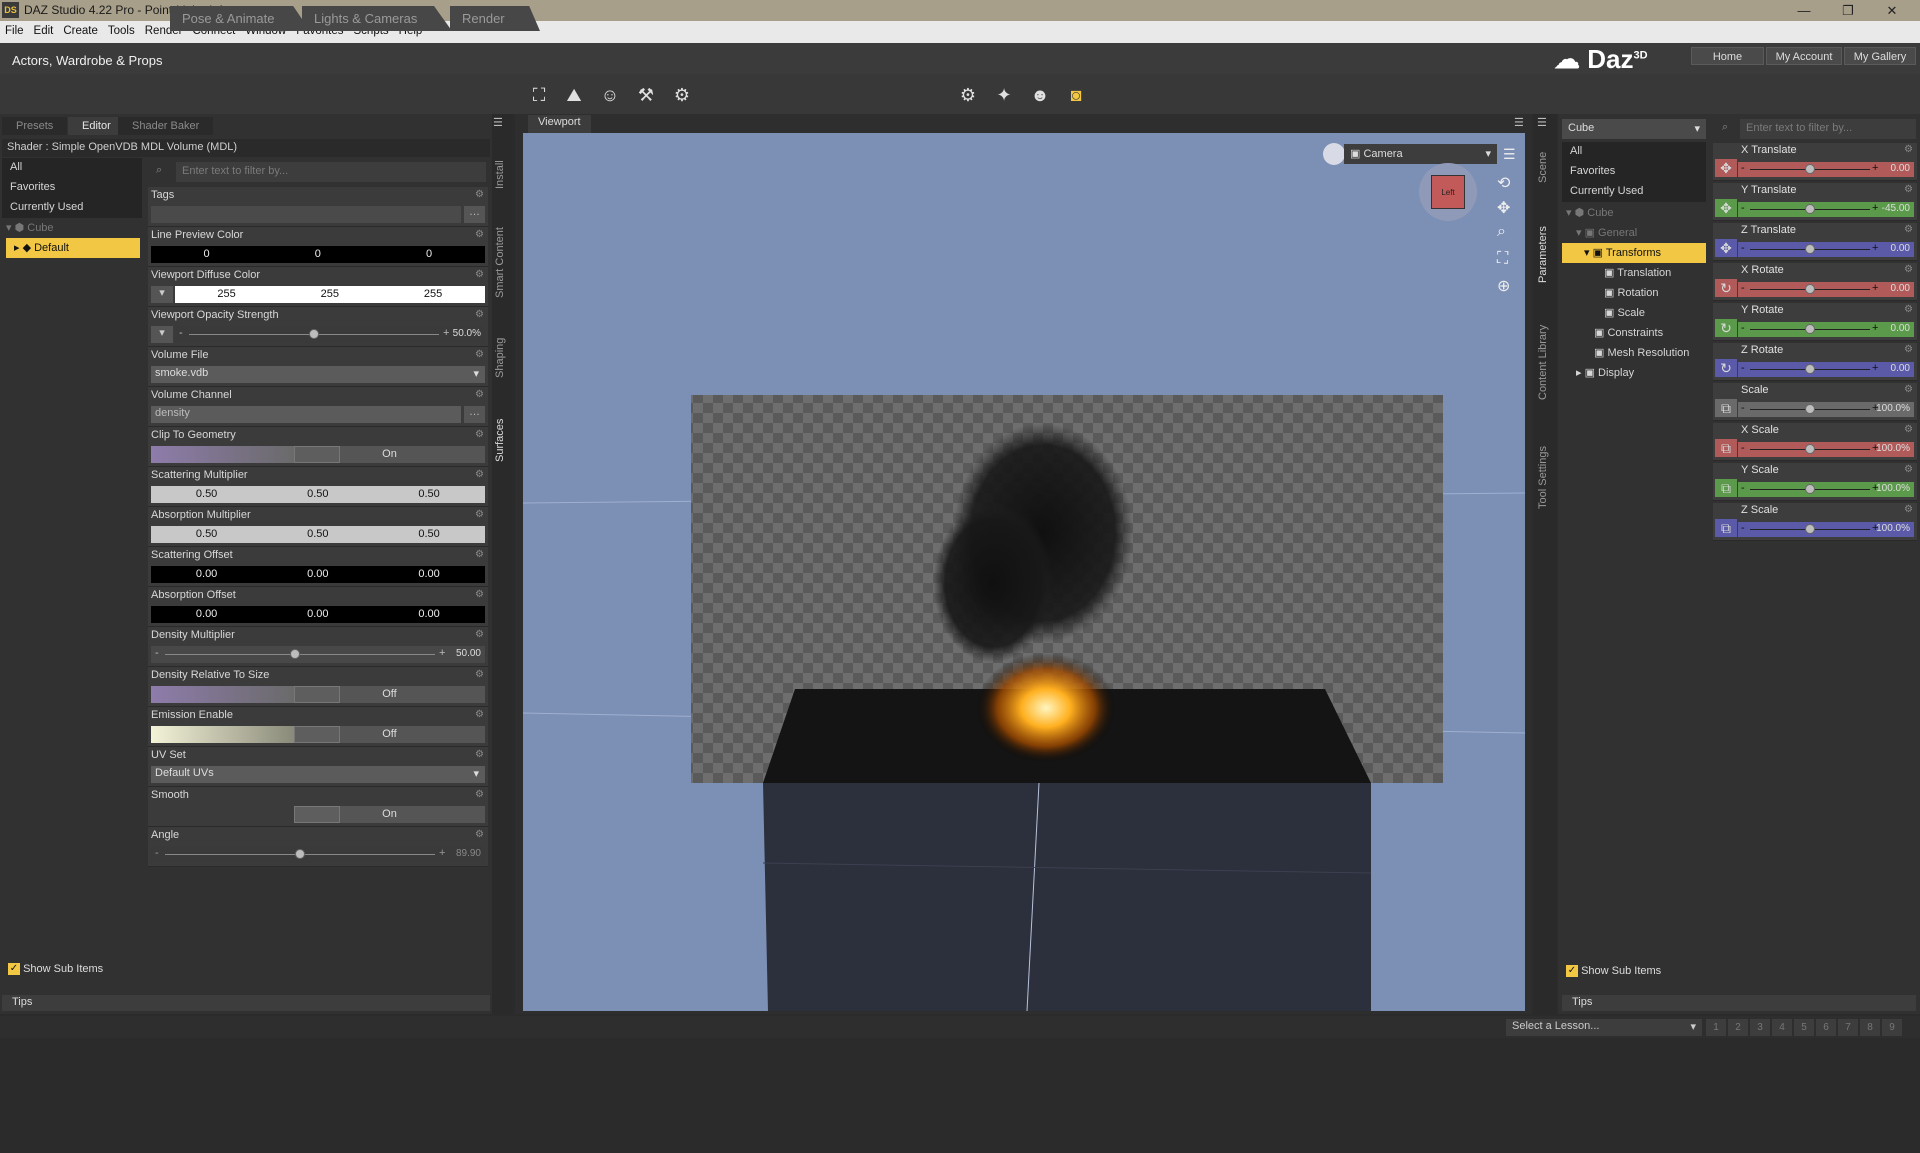 Image resolution: width=1920 pixels, height=1153 pixels. What do you see at coordinates (318, 854) in the screenshot?
I see `angle-slider: - + 89.90` at bounding box center [318, 854].